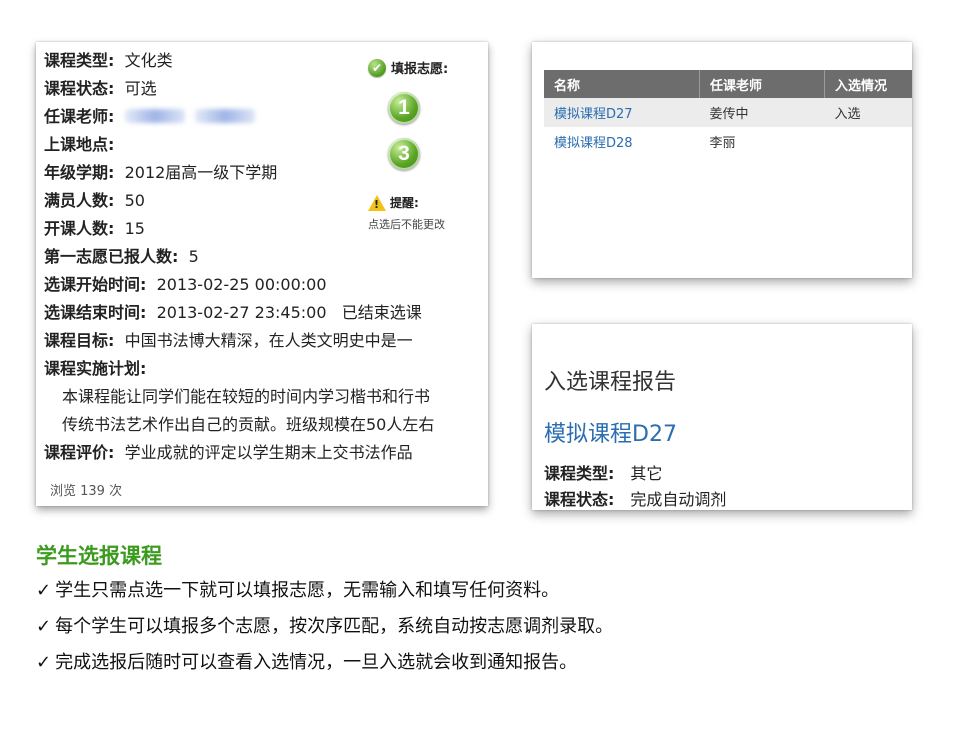  Describe the element at coordinates (408, 67) in the screenshot. I see `fill-choice-label: ✔ 填报志愿:` at that location.